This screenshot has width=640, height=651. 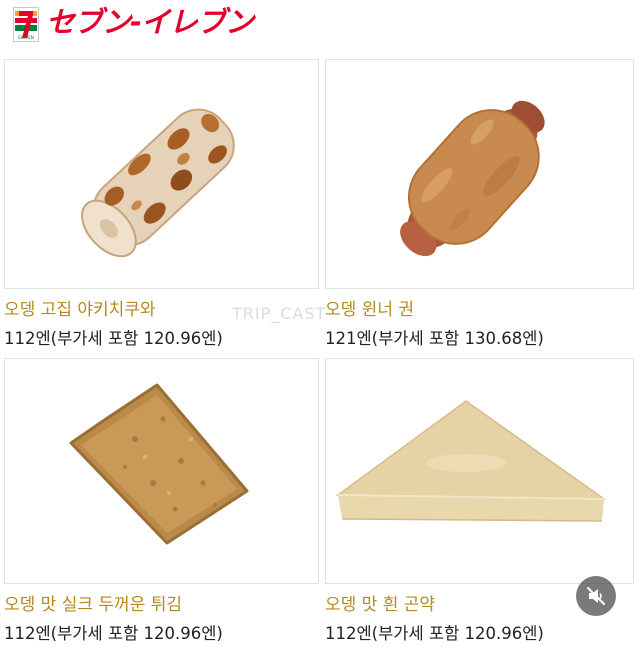 I want to click on seven-eleven-logo-icon: ELEVEN, so click(x=26, y=24).